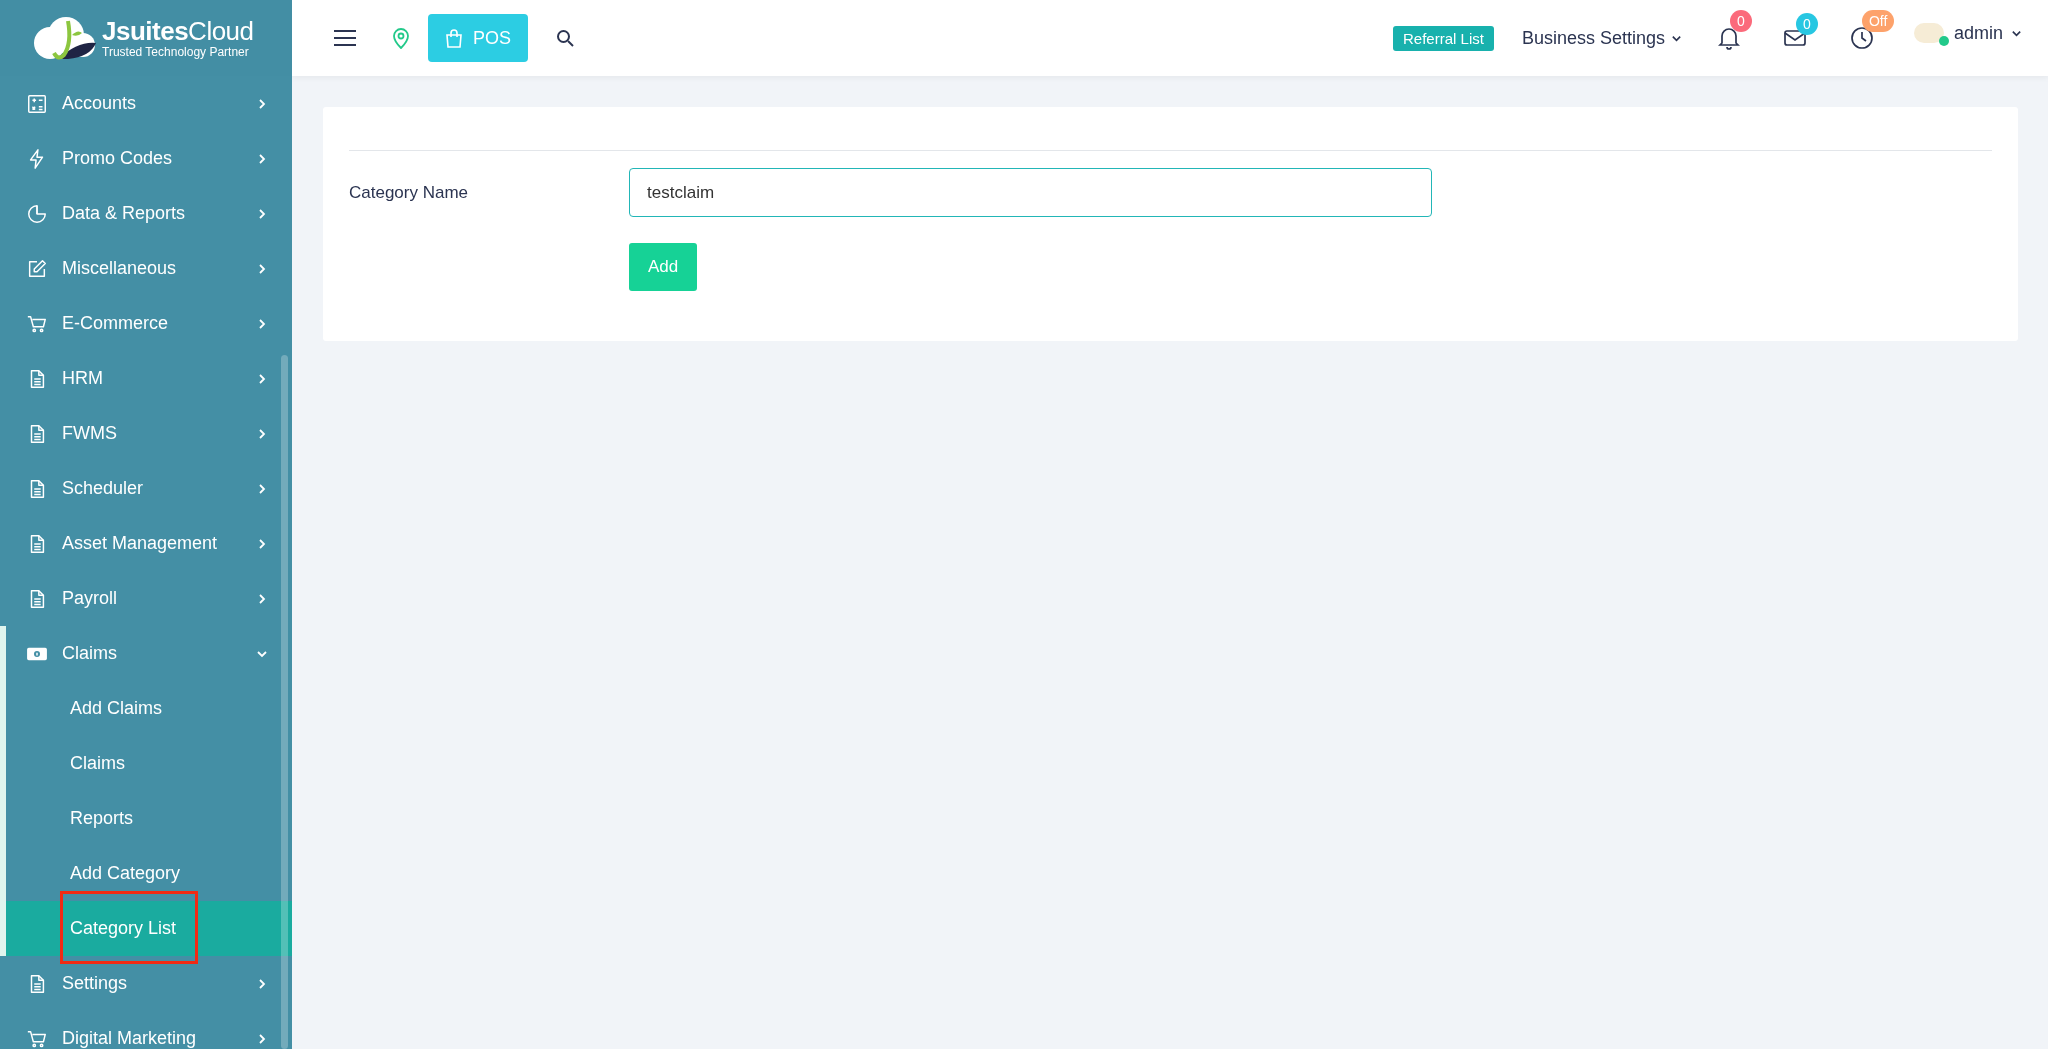 The image size is (2048, 1049). Describe the element at coordinates (1601, 38) in the screenshot. I see `business-settings-dropdown: Business Settings` at that location.